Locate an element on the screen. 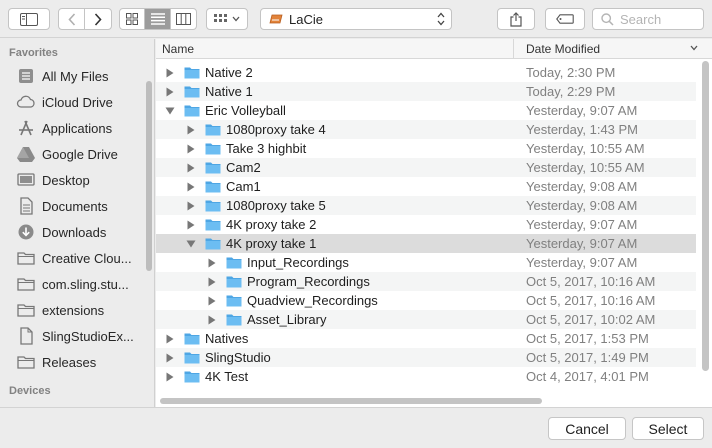  table-row: 4K proxy take 2 Yesterday, 9:07 AM is located at coordinates (426, 224).